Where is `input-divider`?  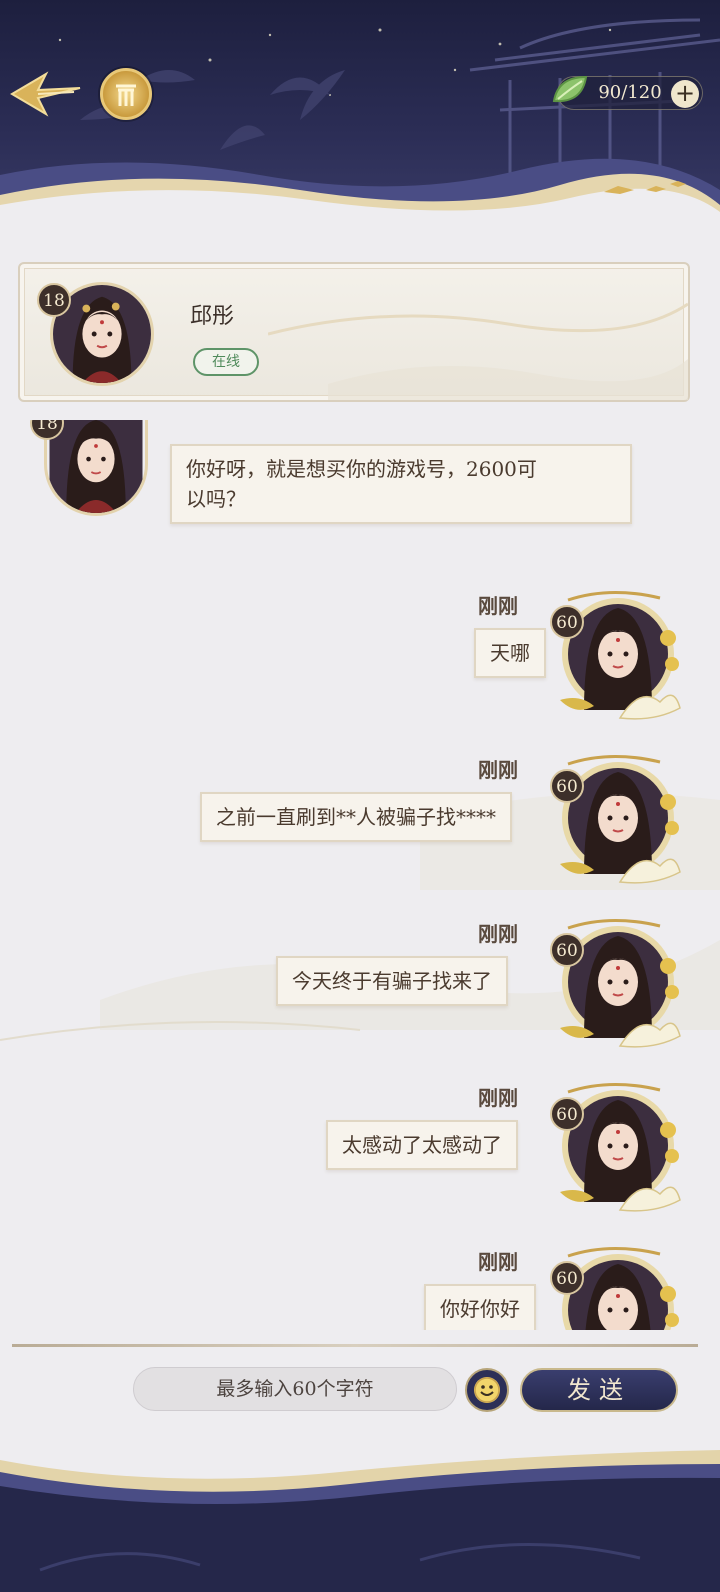 input-divider is located at coordinates (355, 1345).